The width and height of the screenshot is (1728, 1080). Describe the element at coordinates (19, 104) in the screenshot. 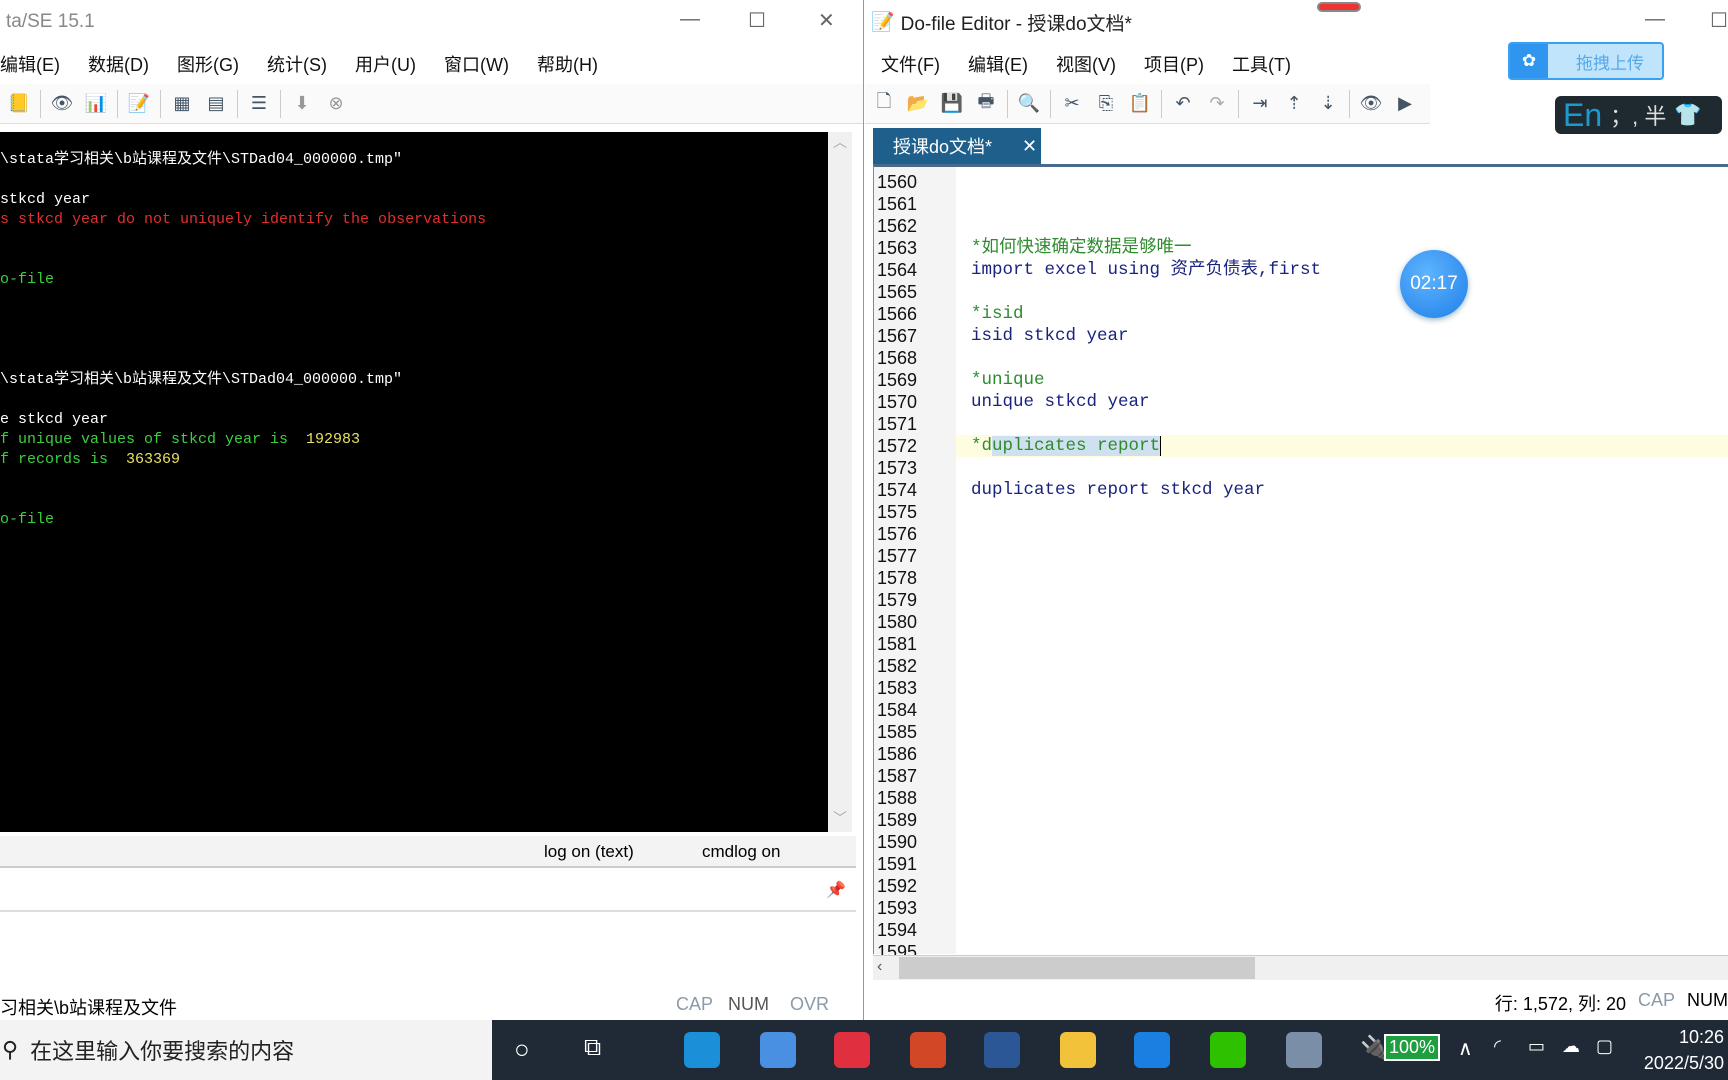

I see `log-icon: 📒` at that location.